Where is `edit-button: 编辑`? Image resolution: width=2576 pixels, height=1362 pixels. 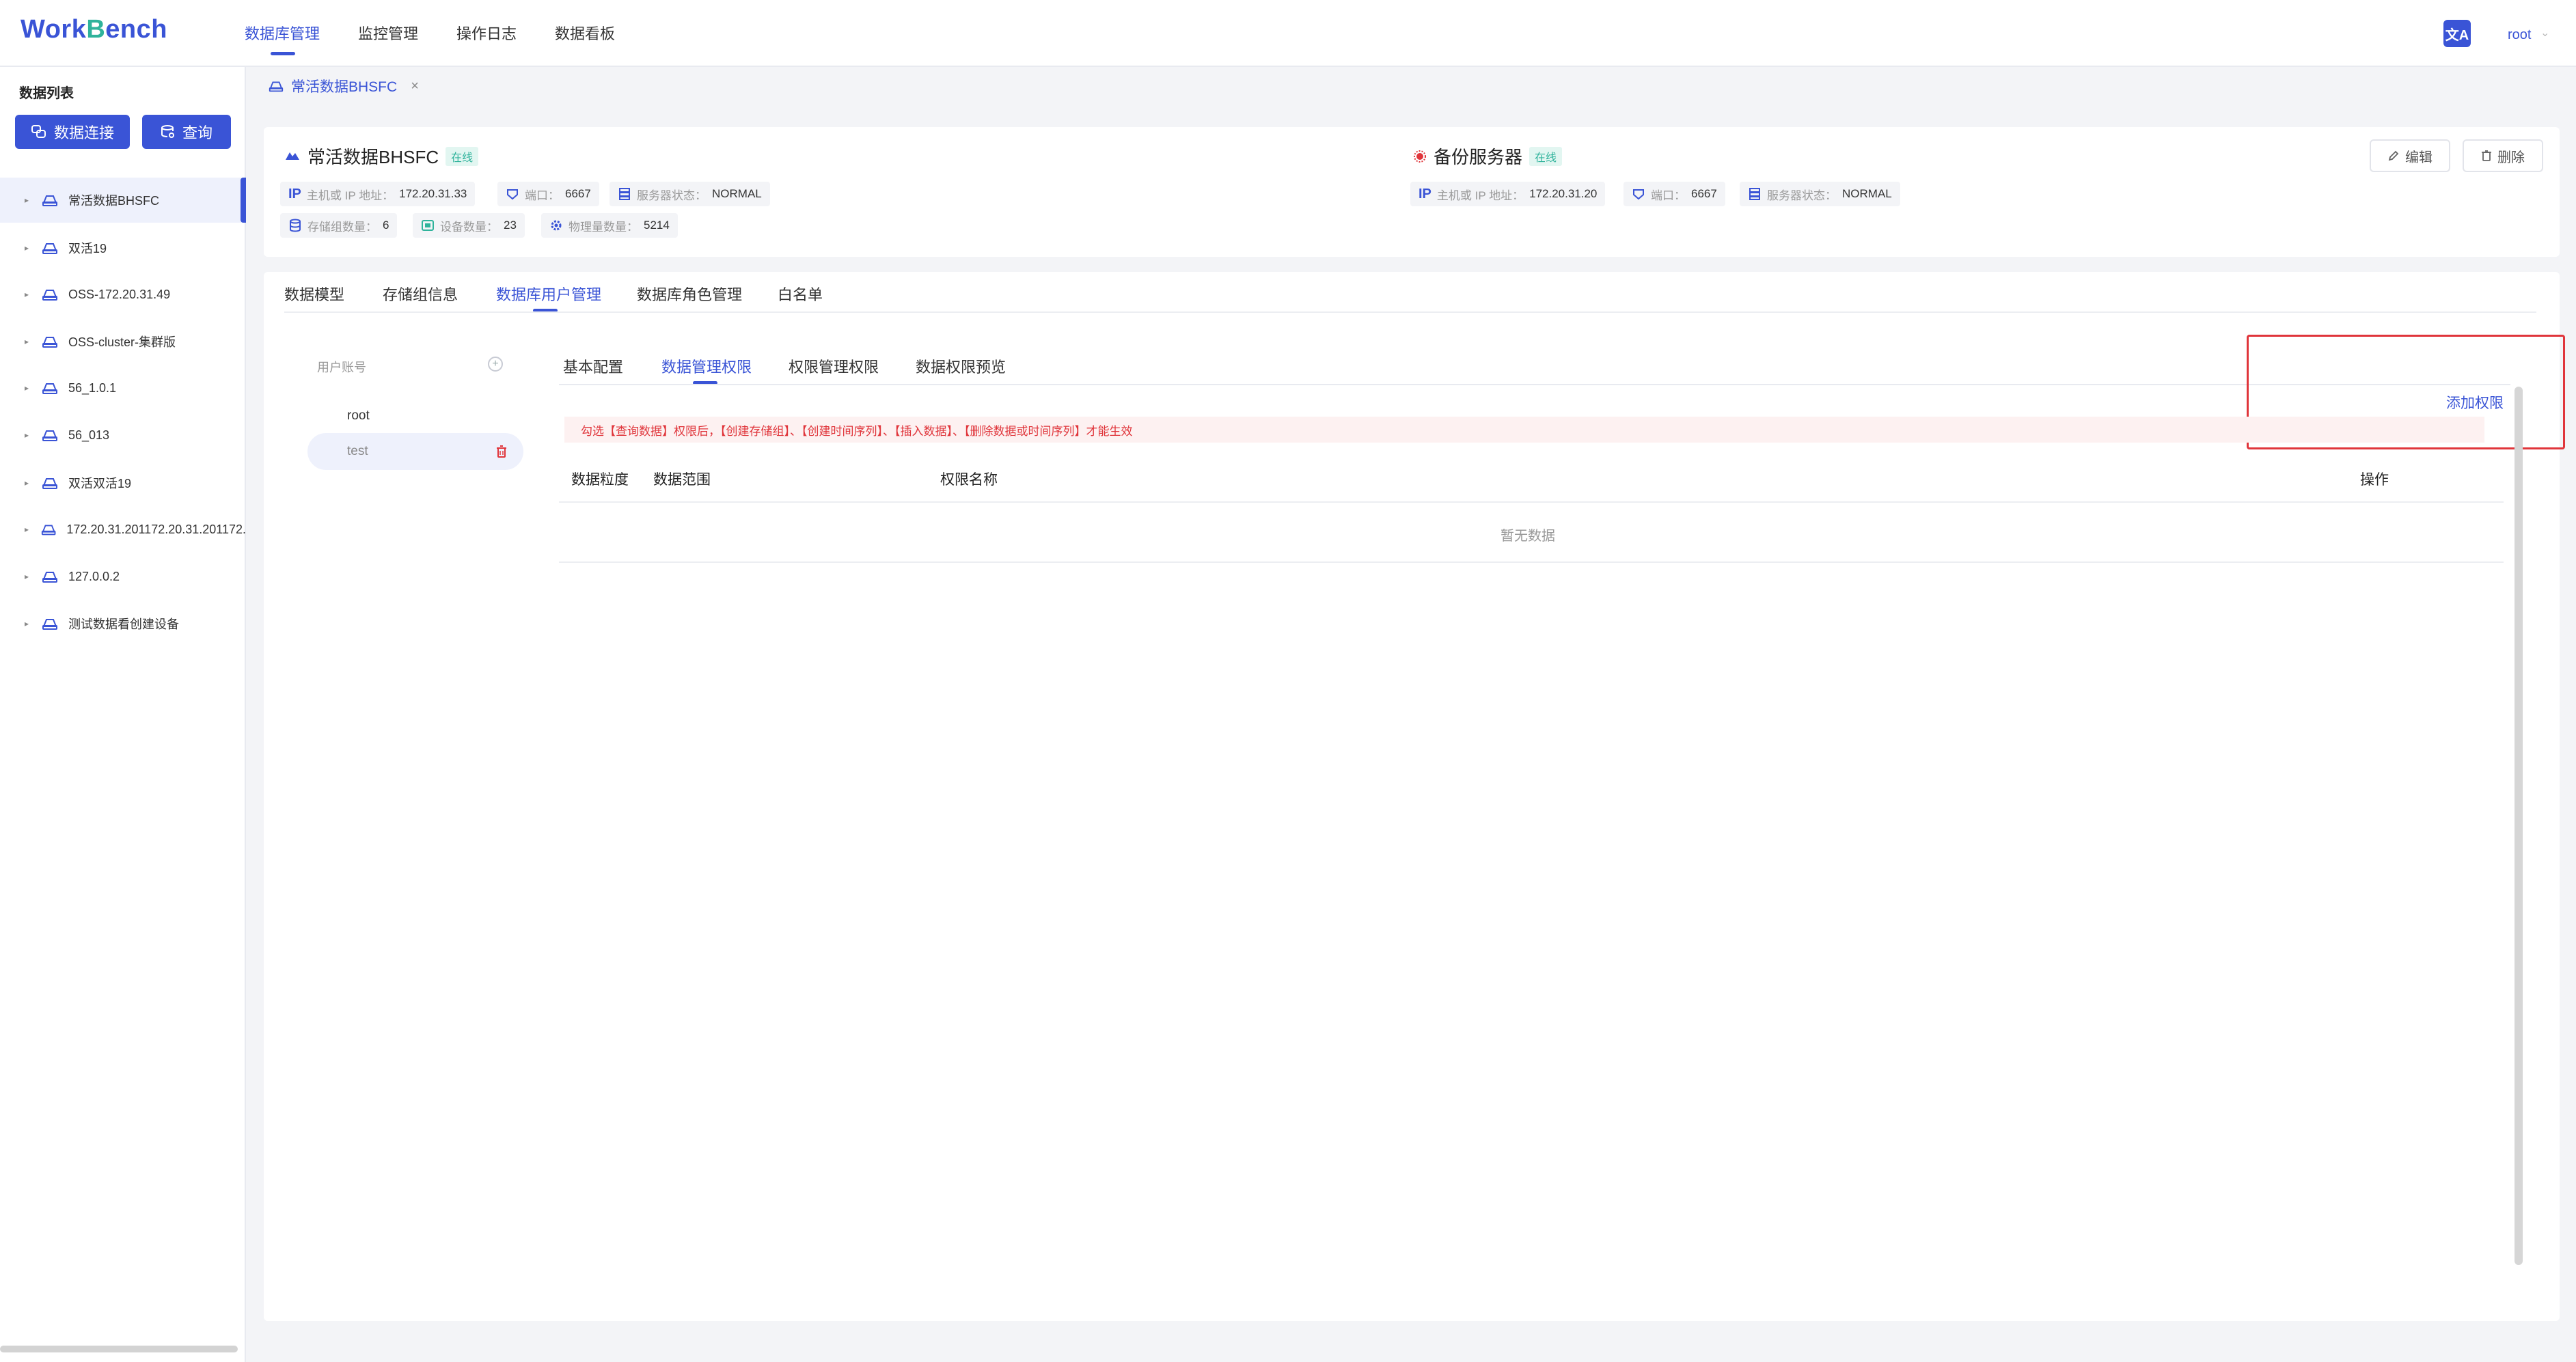
edit-button: 编辑 is located at coordinates (2410, 156).